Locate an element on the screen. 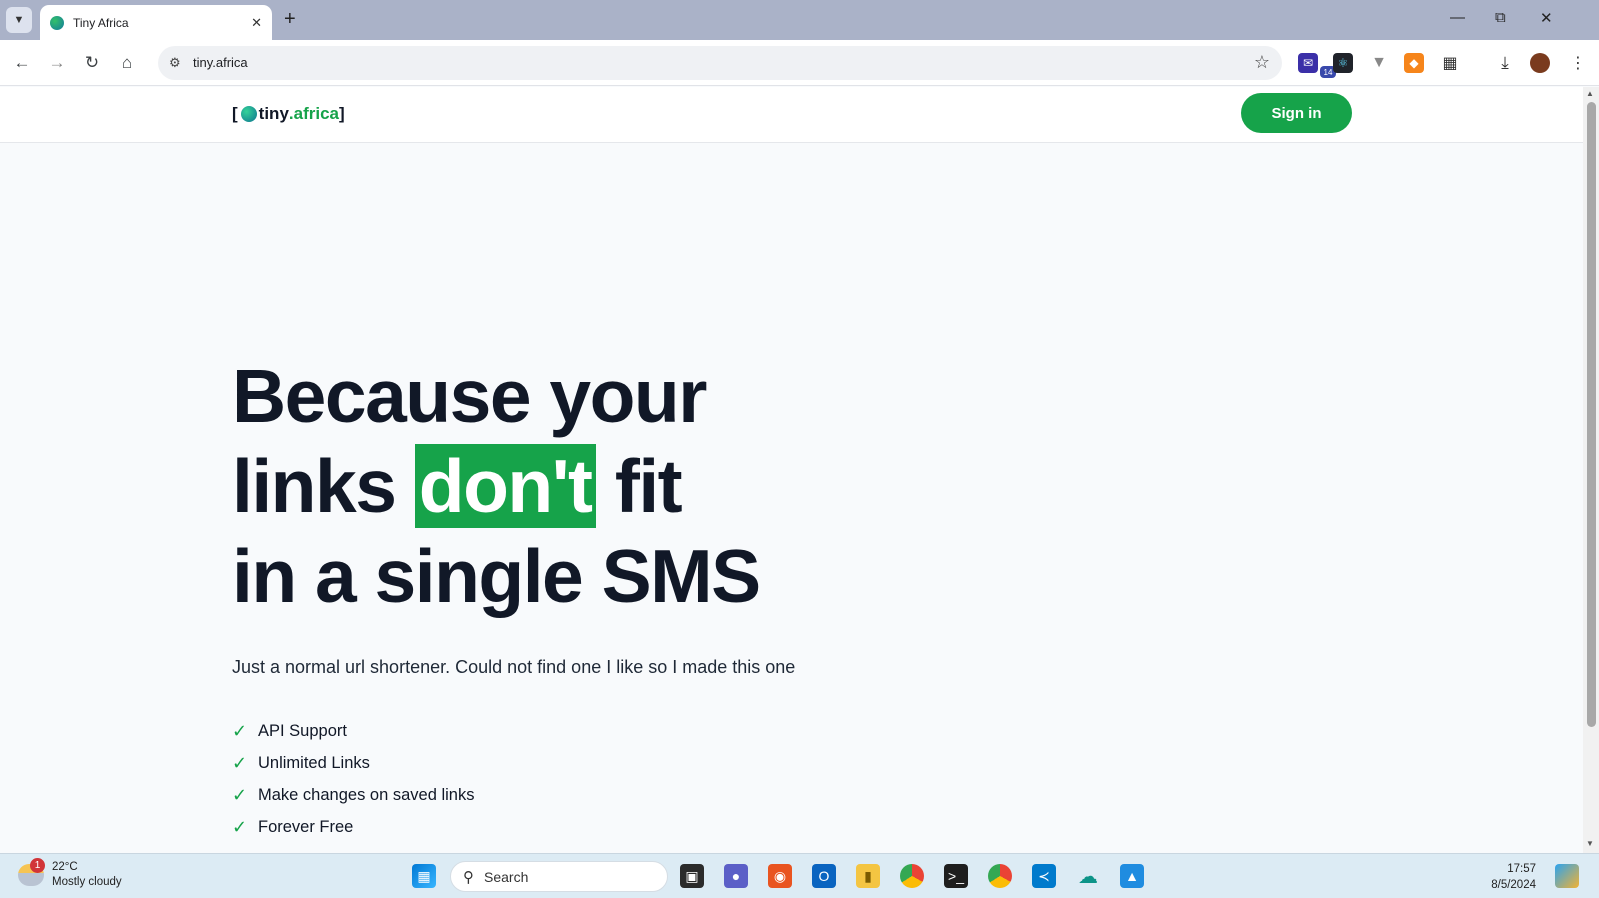  task-view-icon: ▣ is located at coordinates (692, 876).